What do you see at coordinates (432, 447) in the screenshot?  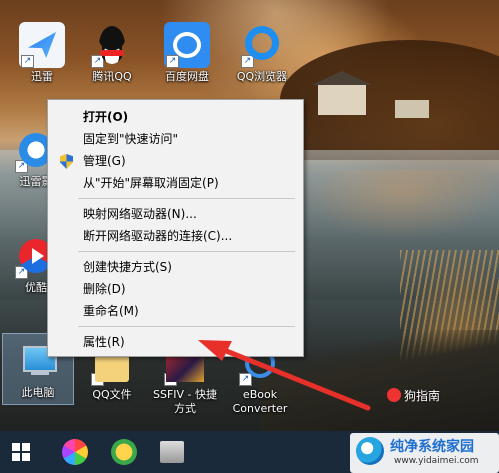 I see `site-title: 纯净系统家园` at bounding box center [432, 447].